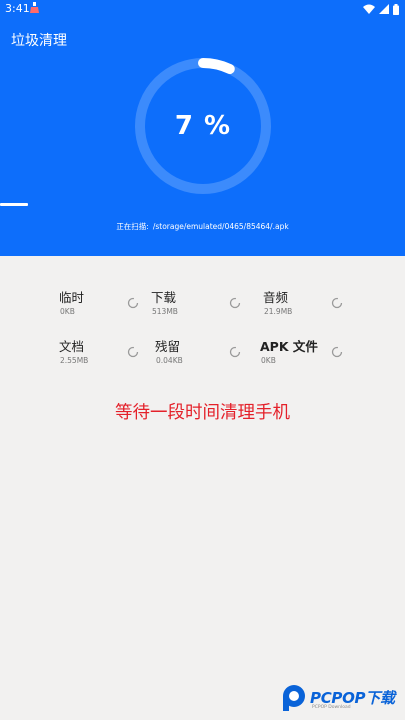  I want to click on category-name: 下载, so click(164, 297).